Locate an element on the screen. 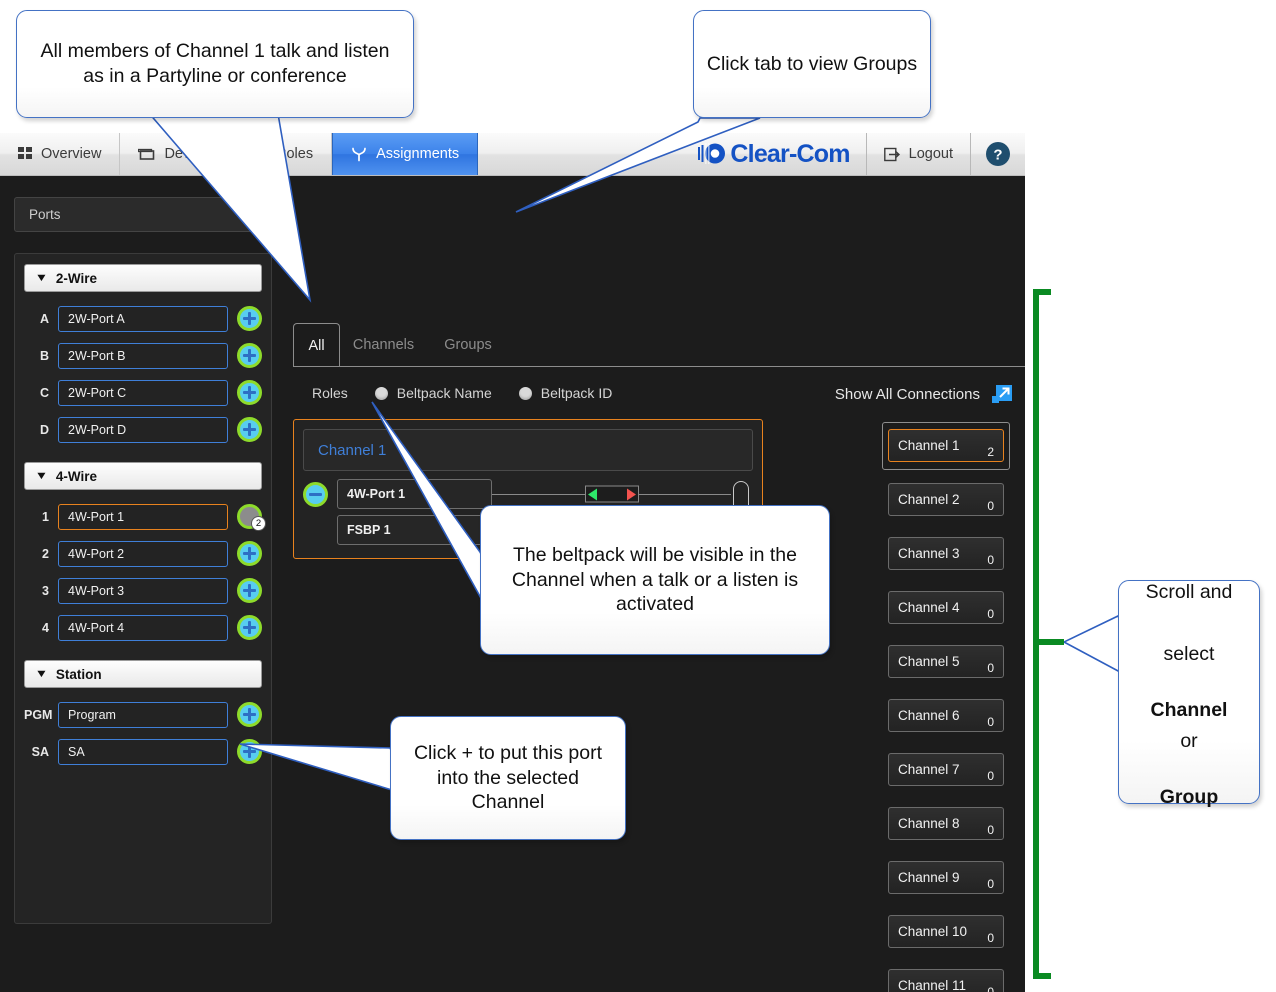 The image size is (1276, 992). port-index-label: 1 is located at coordinates (45, 516).